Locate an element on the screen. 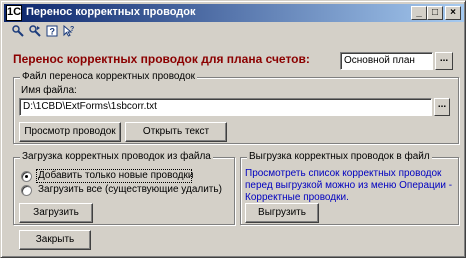  file-path-input: D:\1CBD\ExtForms\1sbcorr.txt is located at coordinates (225, 107).